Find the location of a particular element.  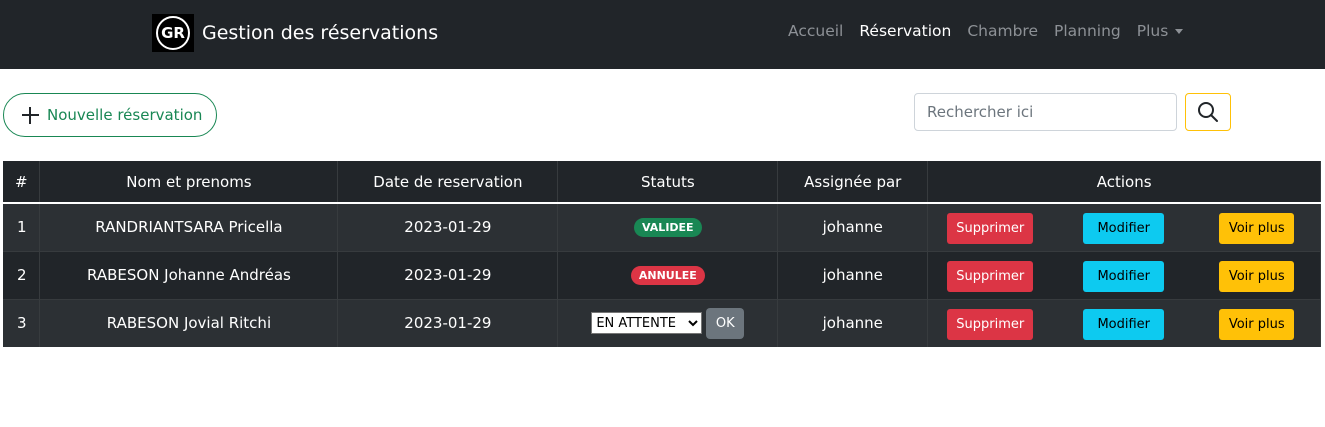

search-icon is located at coordinates (1208, 112).